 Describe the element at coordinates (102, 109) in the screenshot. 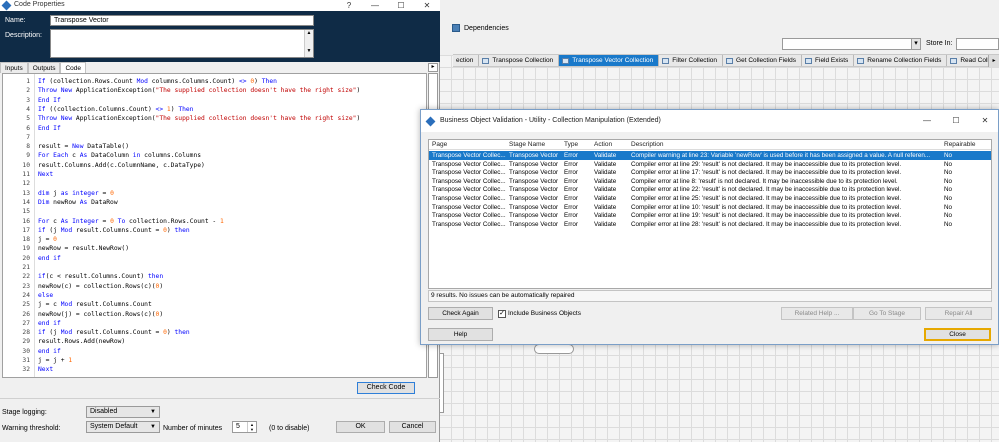

I see `code-token: ((collection.Columns.Count)` at that location.